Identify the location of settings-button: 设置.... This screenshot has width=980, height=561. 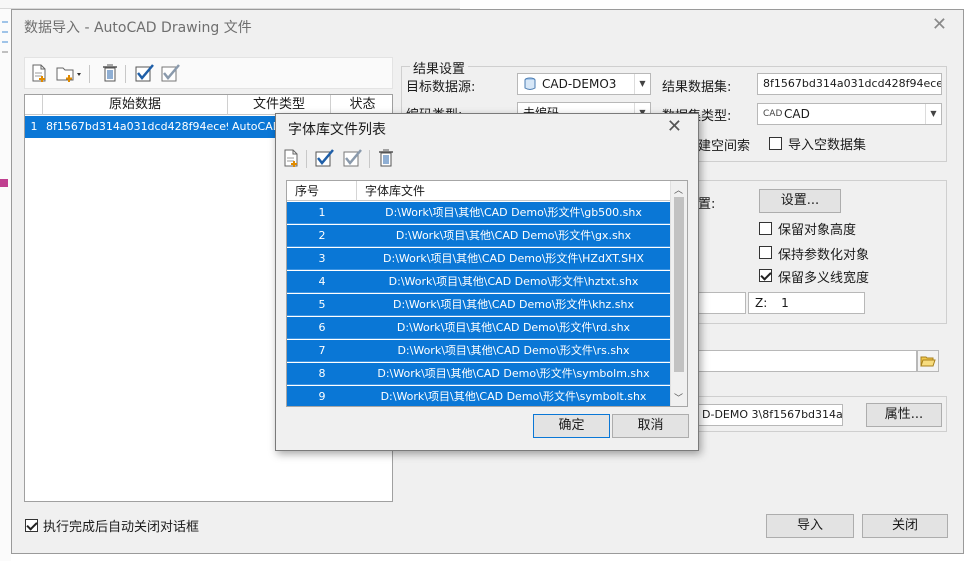
(800, 201).